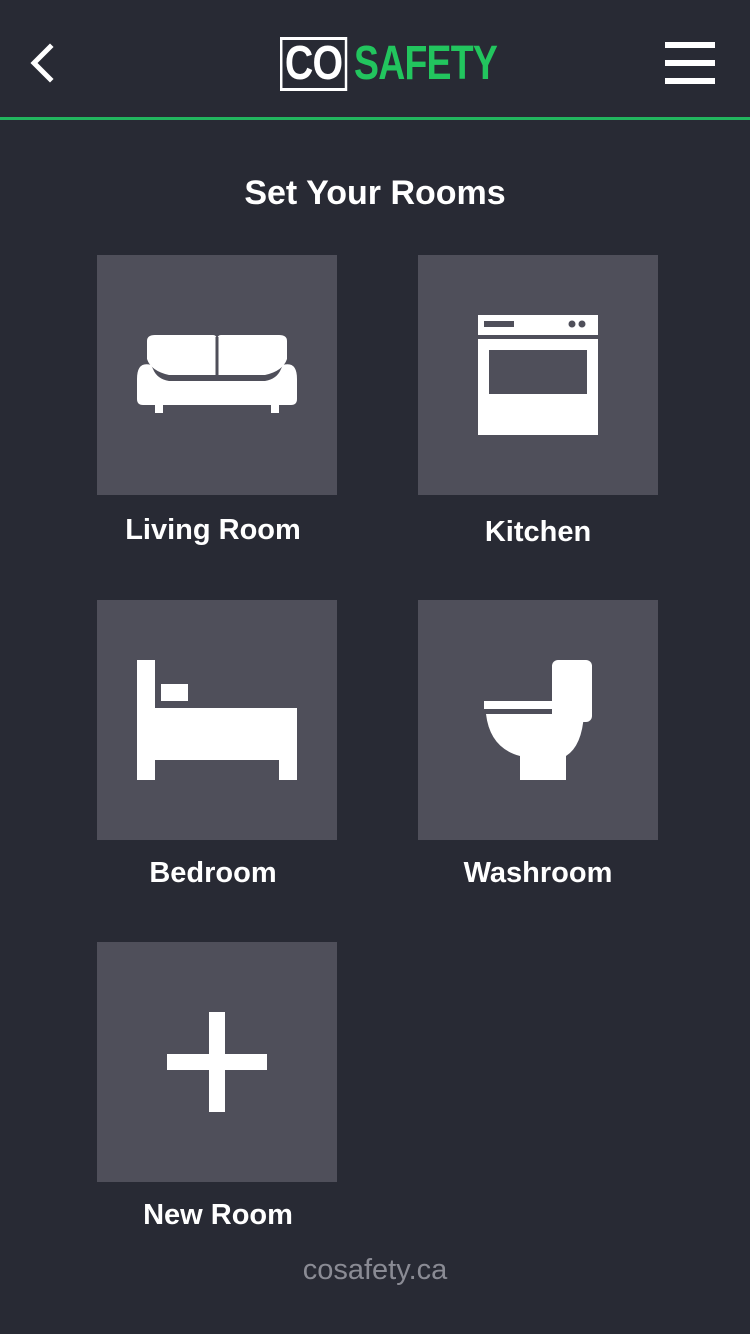  I want to click on hamburger-menu-icon, so click(690, 63).